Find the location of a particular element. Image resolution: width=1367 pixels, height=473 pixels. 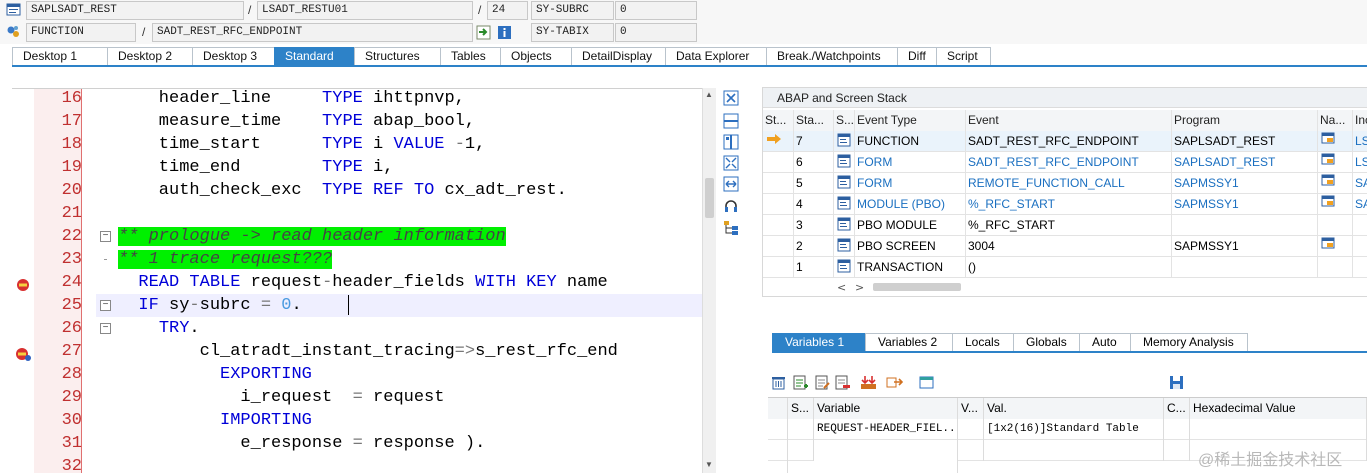

event-name-field: SADT_REST_RFC_ENDPOINT is located at coordinates (312, 32).